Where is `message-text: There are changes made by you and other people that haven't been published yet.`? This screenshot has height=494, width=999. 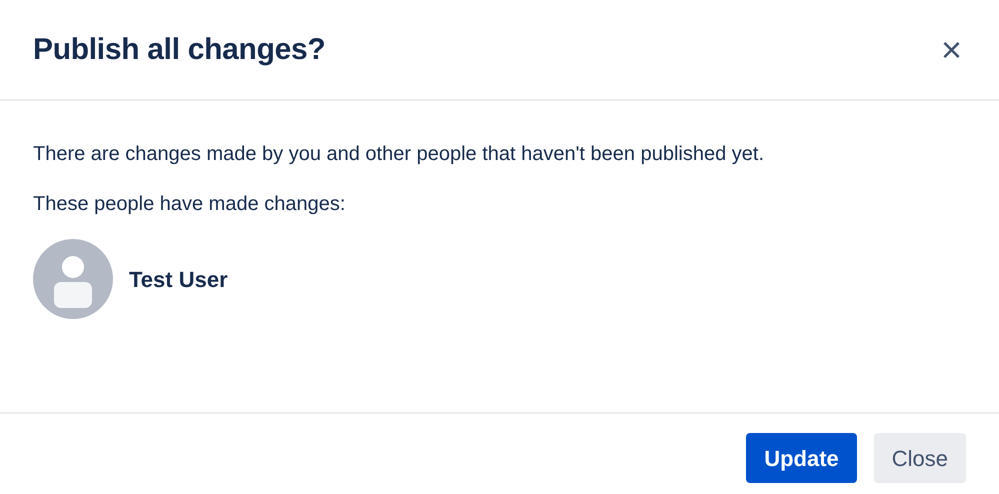 message-text: There are changes made by you and other people that haven't been published yet. is located at coordinates (399, 154).